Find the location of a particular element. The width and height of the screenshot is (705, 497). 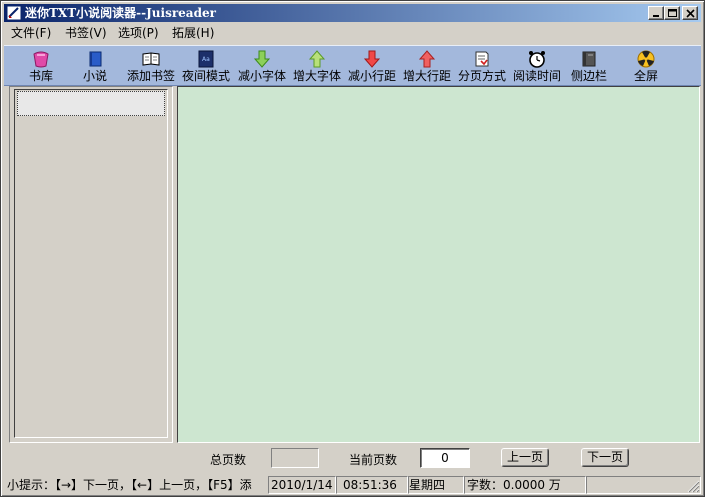

pager-bar: 总页数 当前页数 上一页 下一页 is located at coordinates (352, 458).